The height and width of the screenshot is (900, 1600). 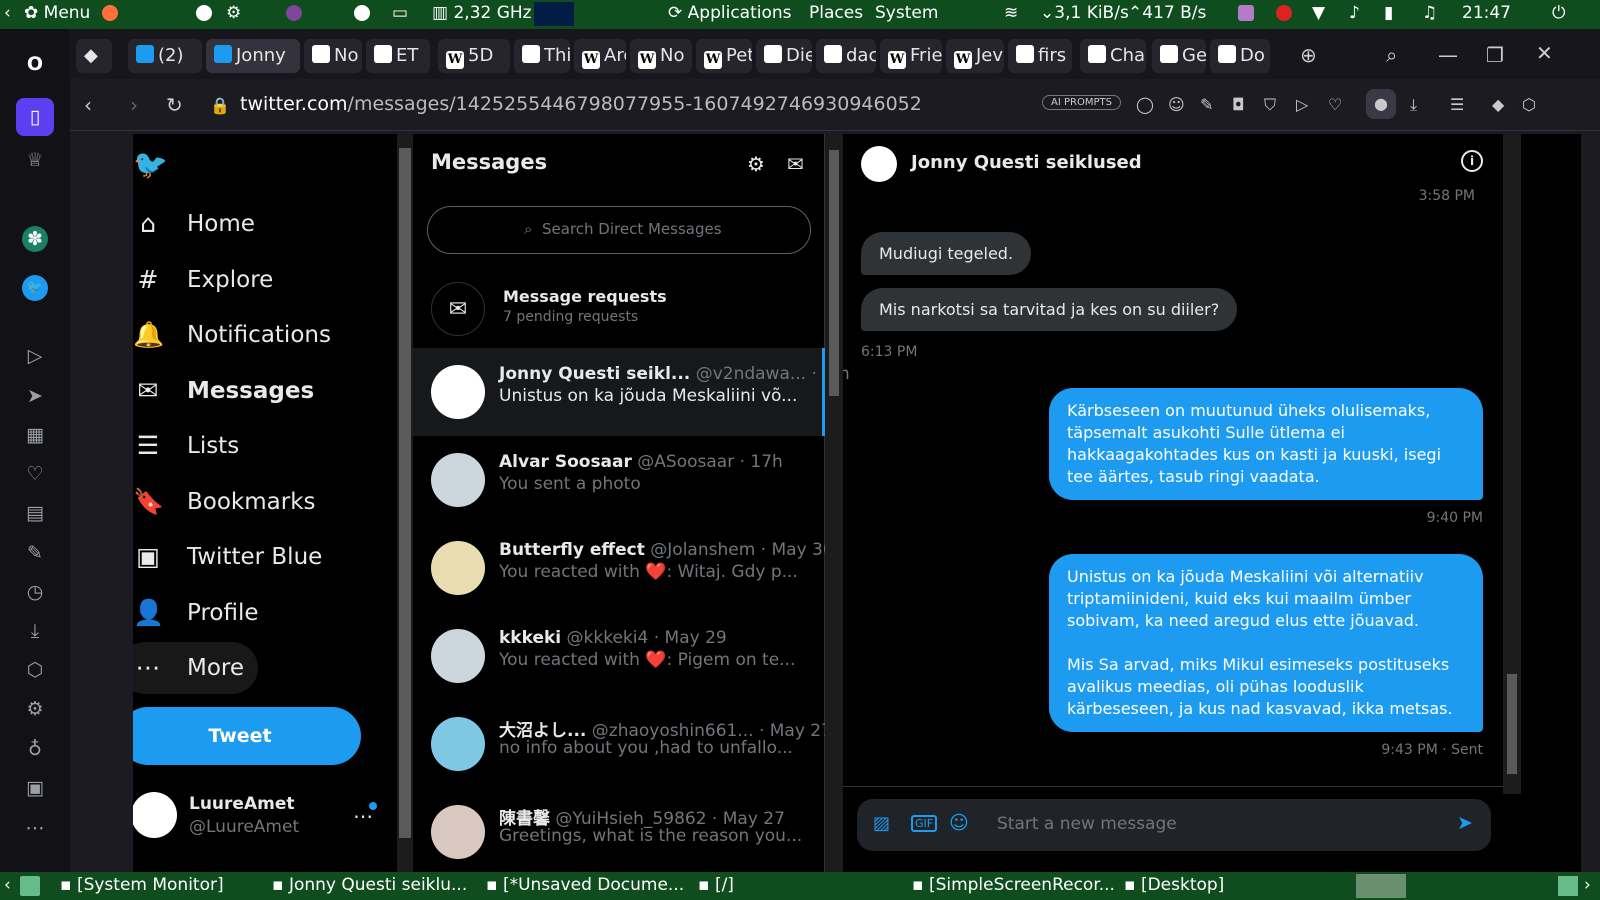 I want to click on download-icon: ⤓, so click(x=1413, y=105).